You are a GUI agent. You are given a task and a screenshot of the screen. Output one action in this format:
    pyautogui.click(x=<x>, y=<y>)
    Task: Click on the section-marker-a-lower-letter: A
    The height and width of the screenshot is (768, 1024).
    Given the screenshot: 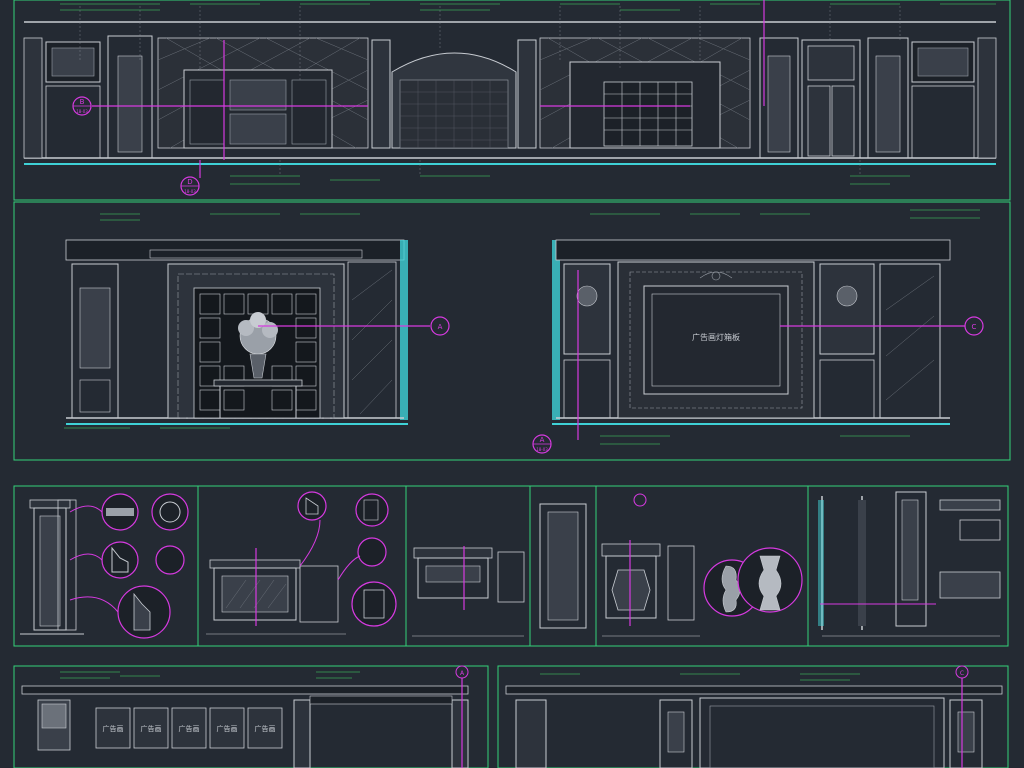 What is the action you would take?
    pyautogui.click(x=542, y=440)
    